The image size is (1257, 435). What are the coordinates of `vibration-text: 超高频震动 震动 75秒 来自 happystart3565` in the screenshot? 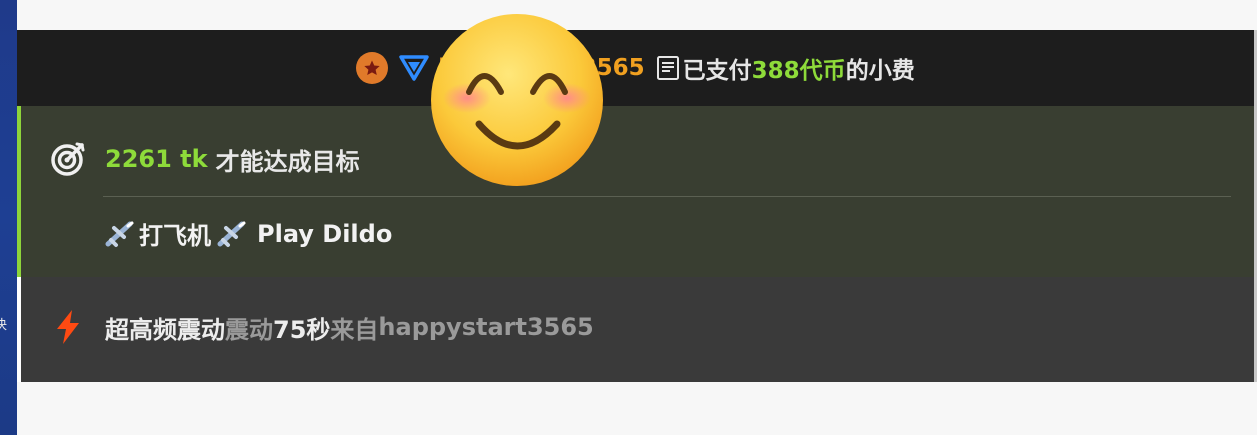 It's located at (323, 327).